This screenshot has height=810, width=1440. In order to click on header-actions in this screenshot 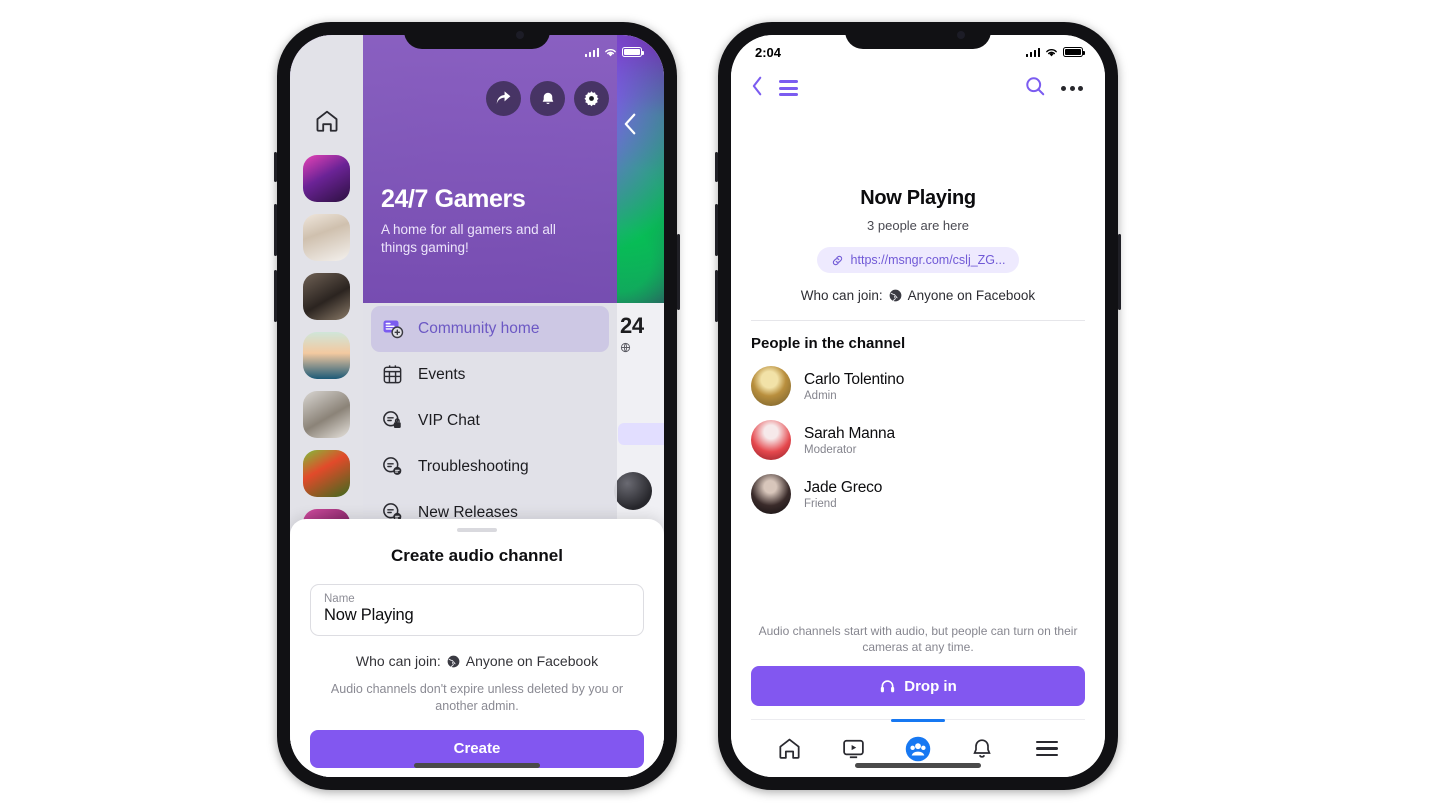, I will do `click(547, 98)`.